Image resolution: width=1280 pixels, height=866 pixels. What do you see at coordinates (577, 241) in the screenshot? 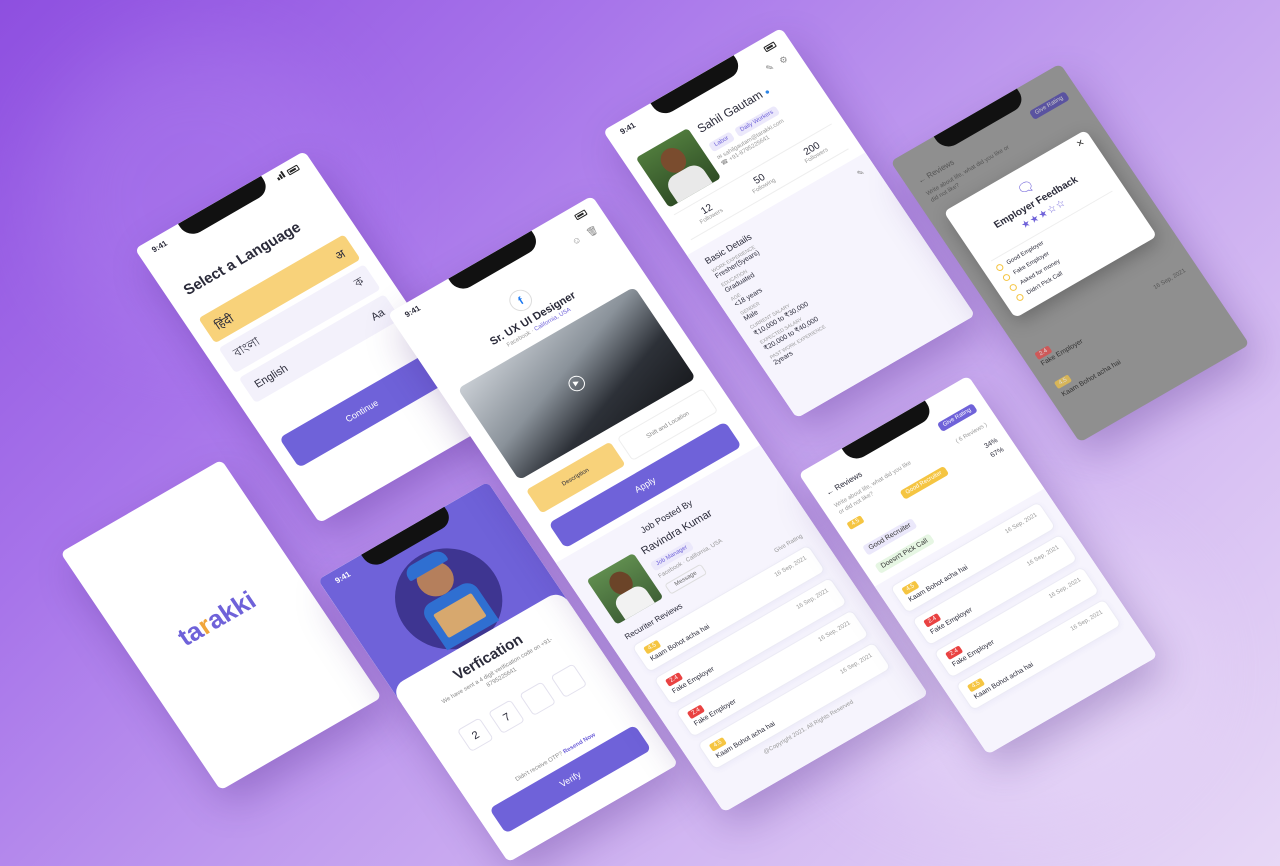
I see `user-icon: ☺` at bounding box center [577, 241].